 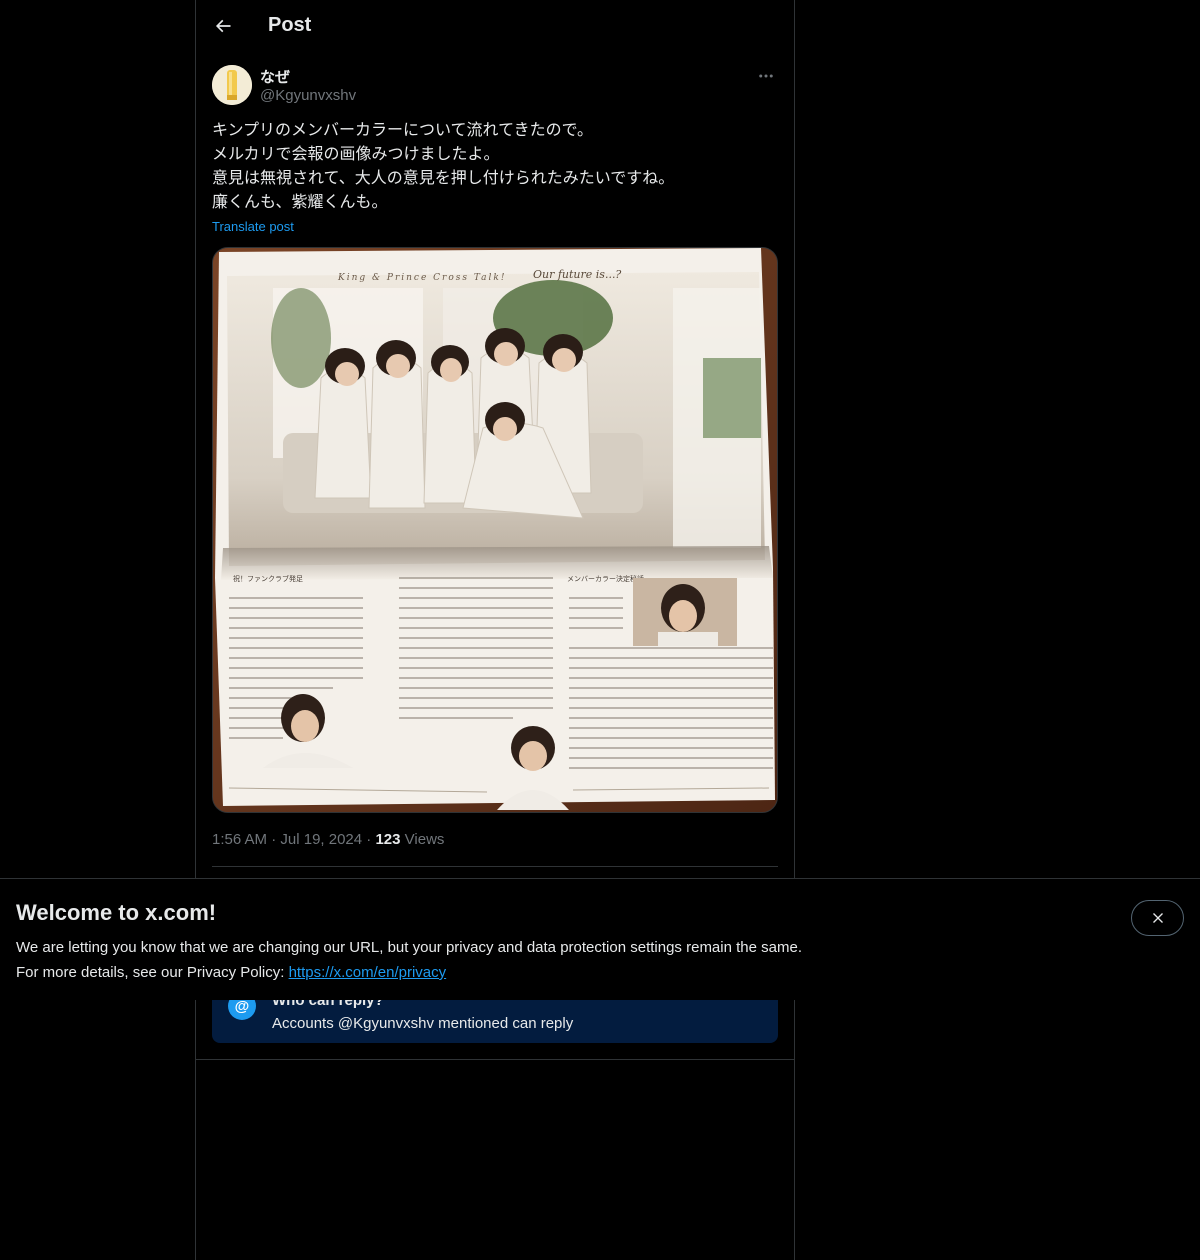 I want to click on reply-restriction-subtitle: Accounts @Kgyunvxshv mentioned can reply, so click(x=423, y=1023).